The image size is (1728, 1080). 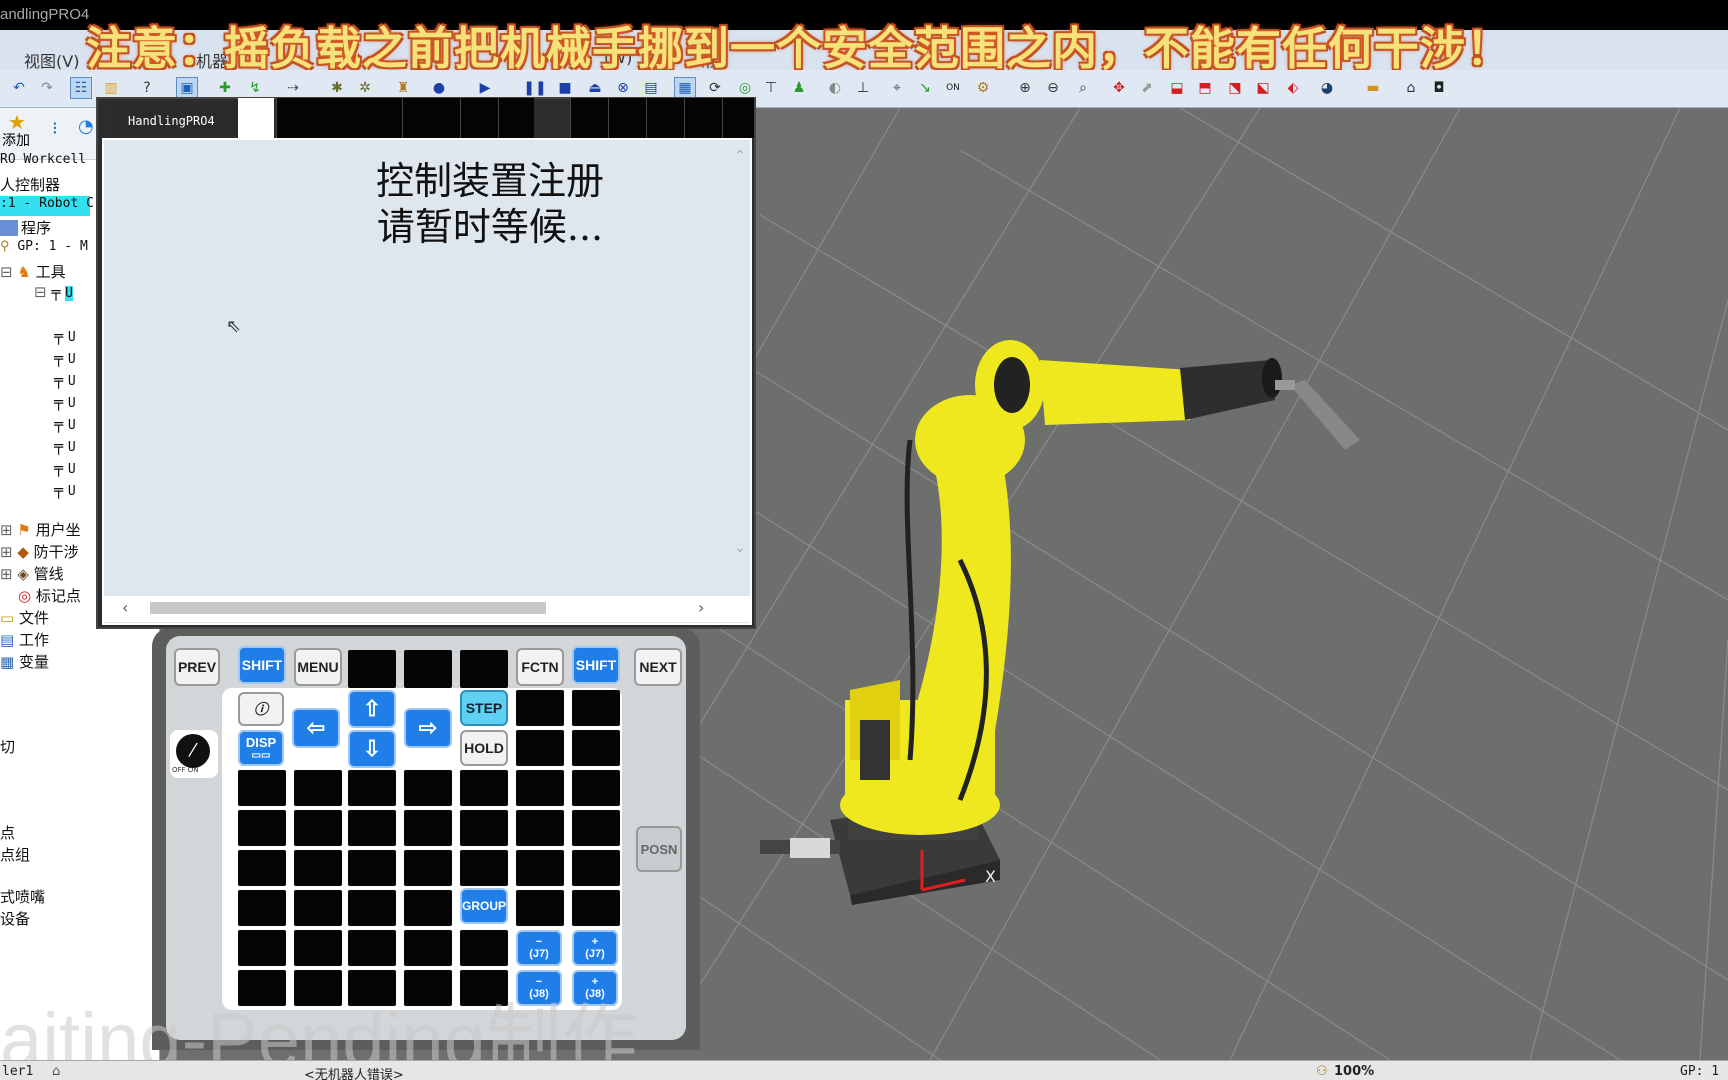 What do you see at coordinates (365, 88) in the screenshot?
I see `touchup-icon: ✲` at bounding box center [365, 88].